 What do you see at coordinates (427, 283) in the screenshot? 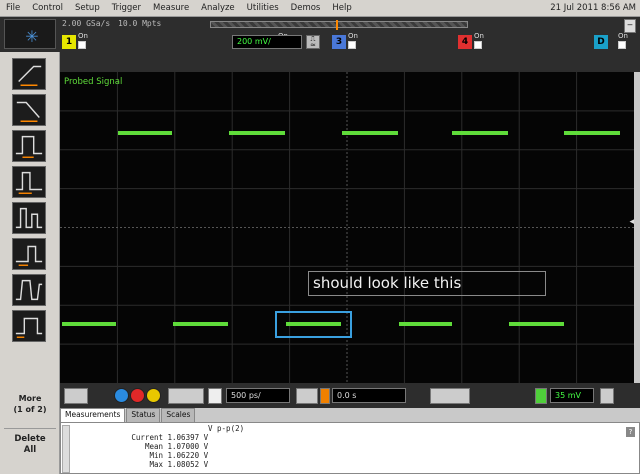
I see `annotation-text: should look like this` at bounding box center [427, 283].